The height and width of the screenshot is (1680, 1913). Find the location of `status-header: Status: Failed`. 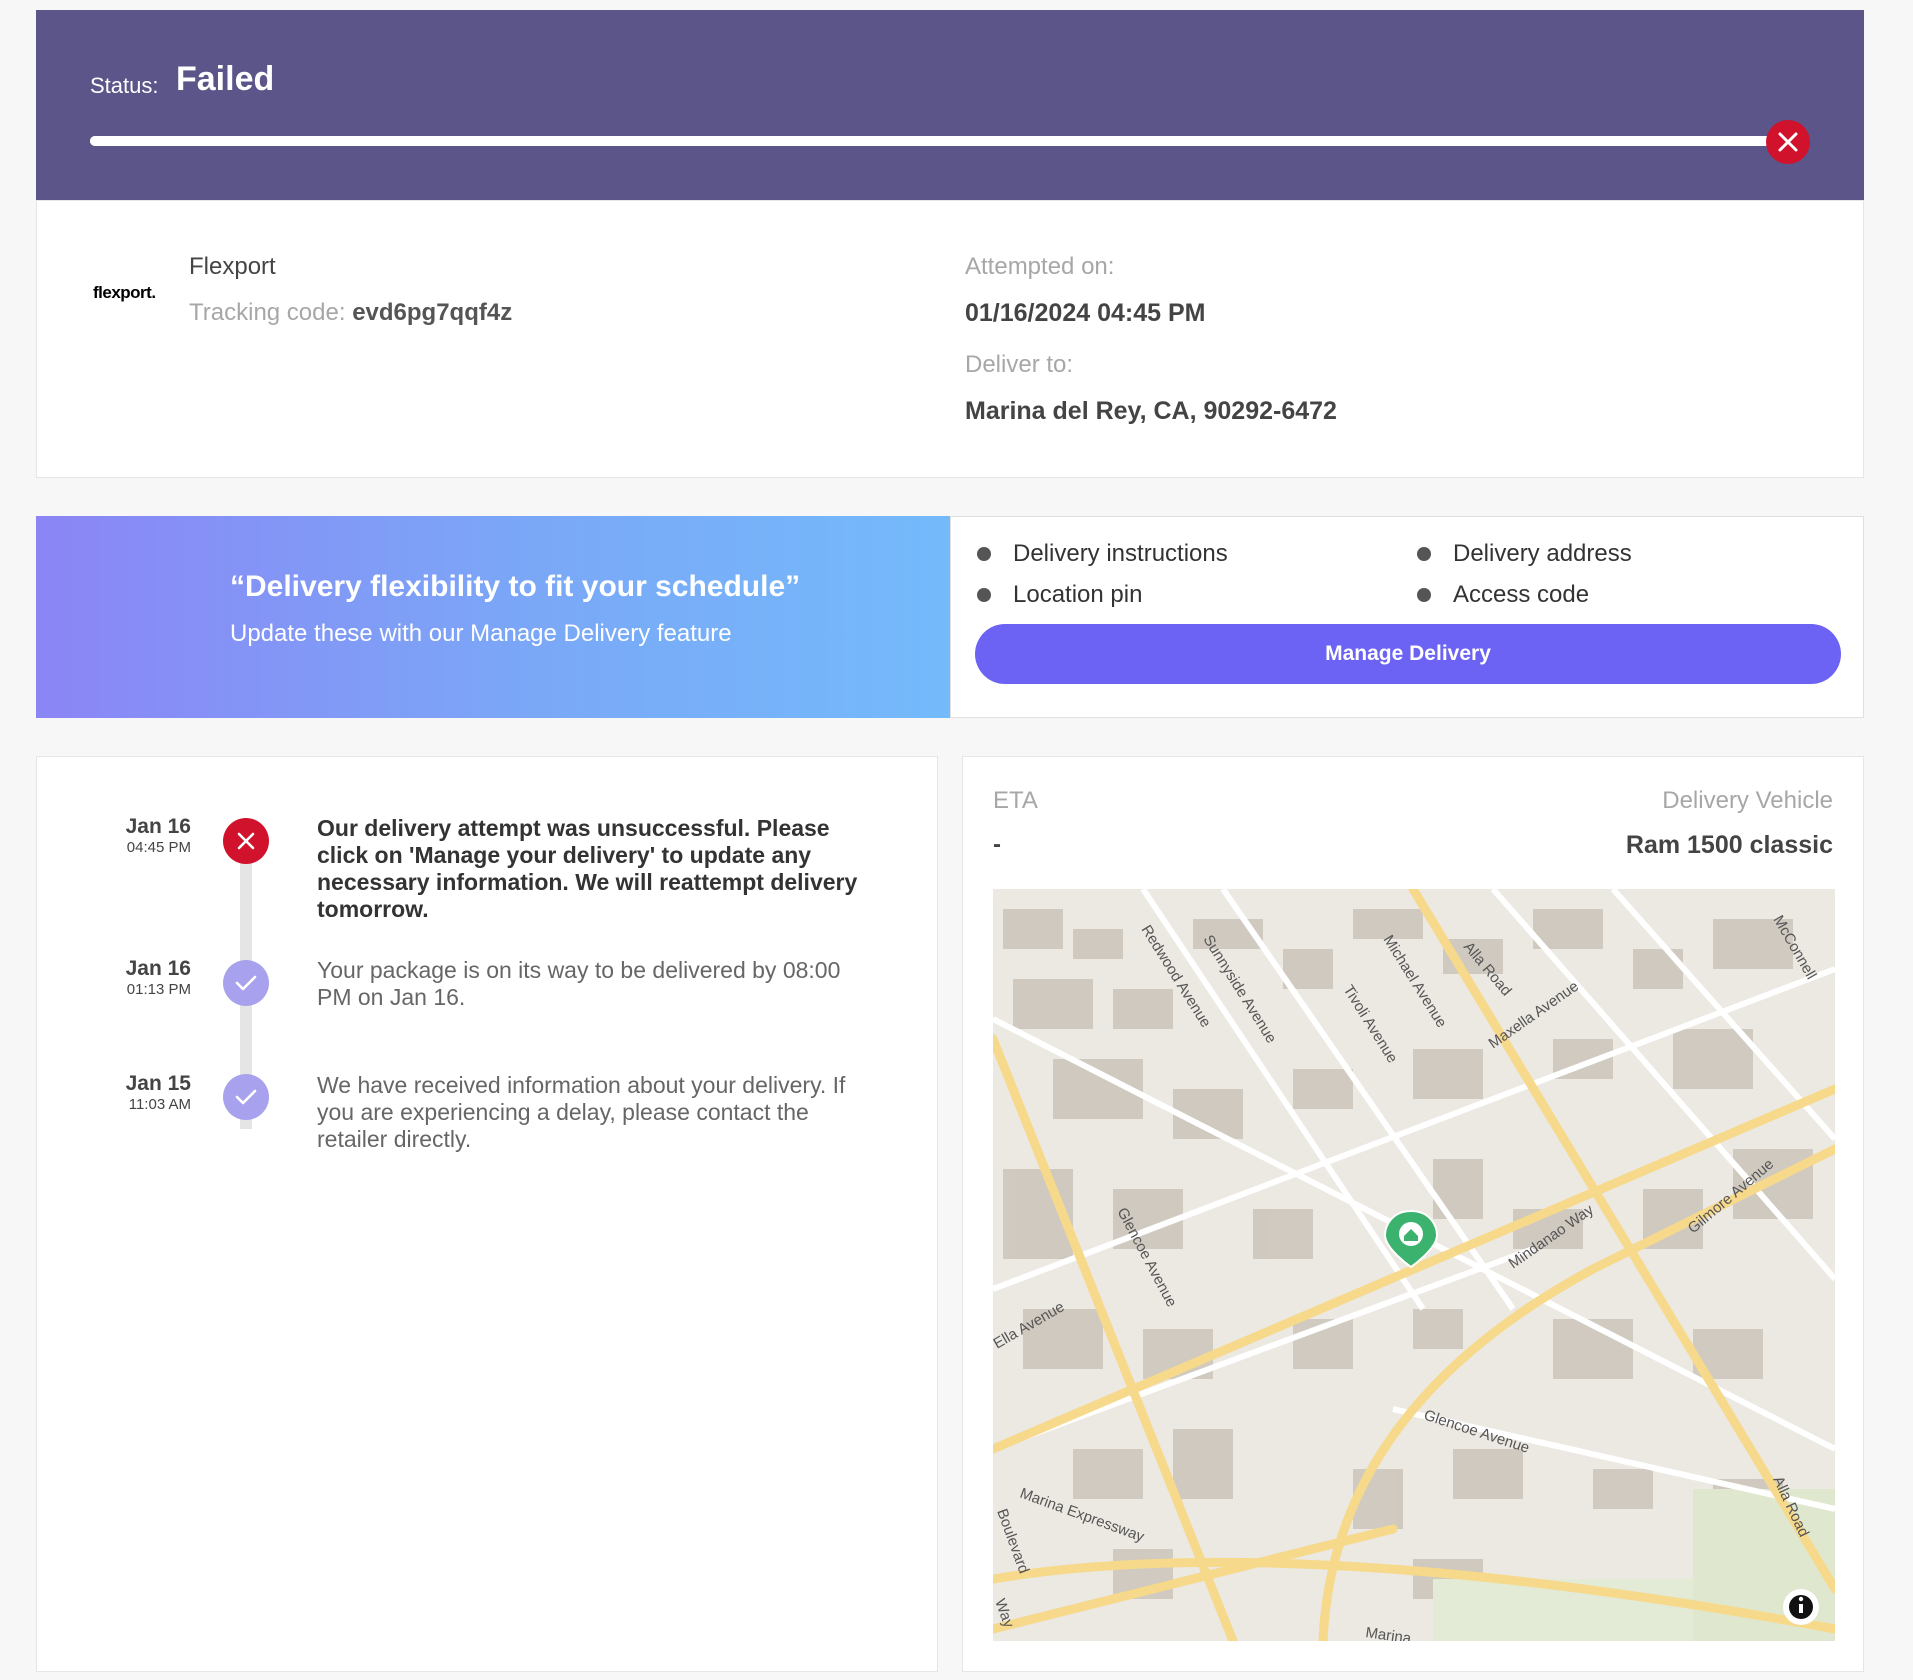

status-header: Status: Failed is located at coordinates (950, 105).